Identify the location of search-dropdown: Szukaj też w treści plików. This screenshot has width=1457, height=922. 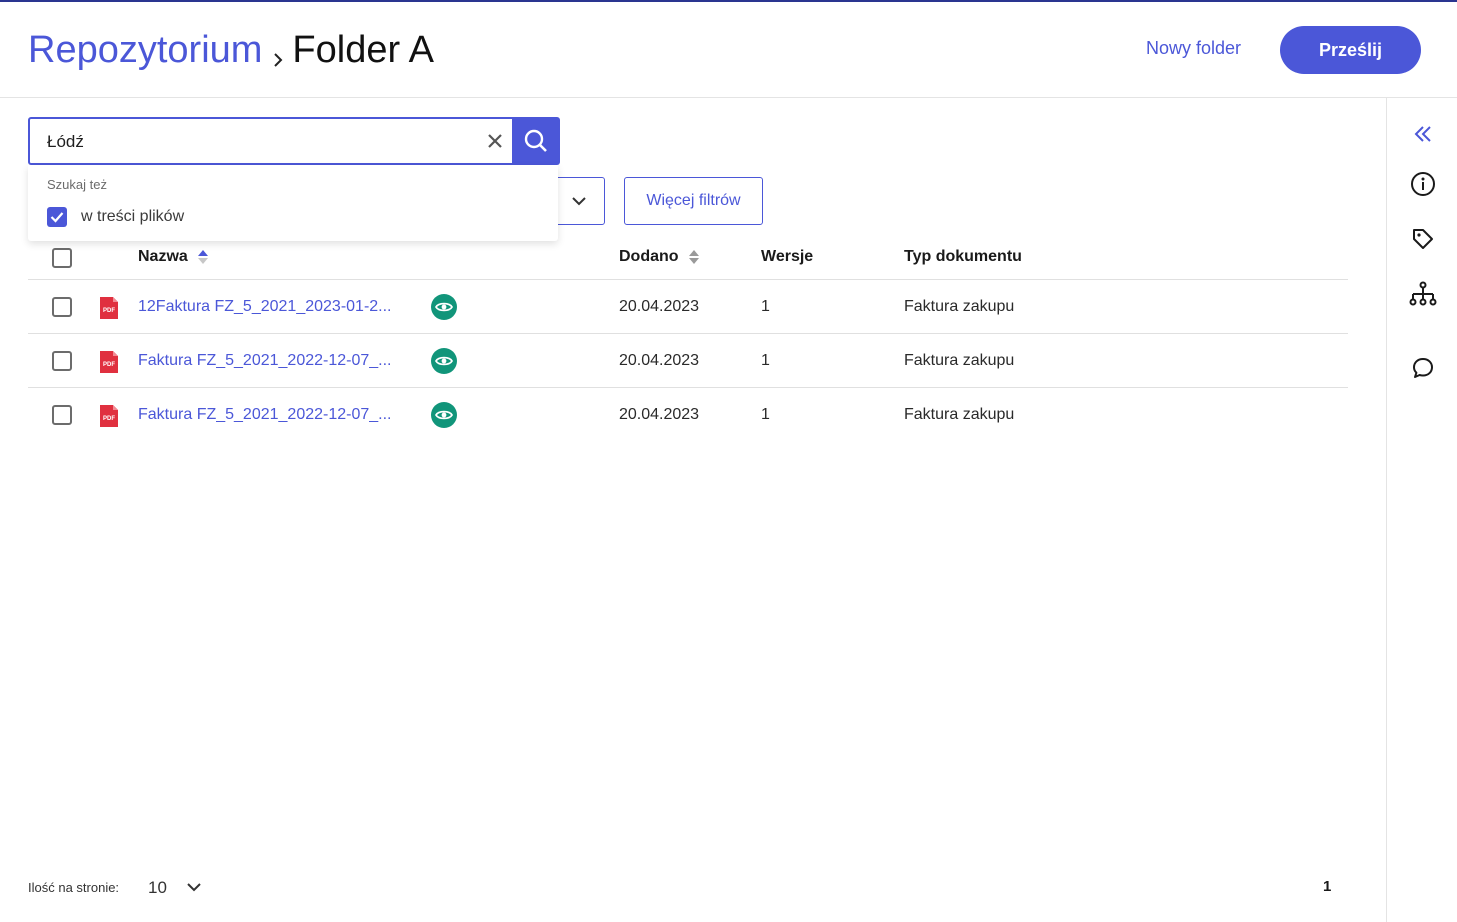
(293, 203).